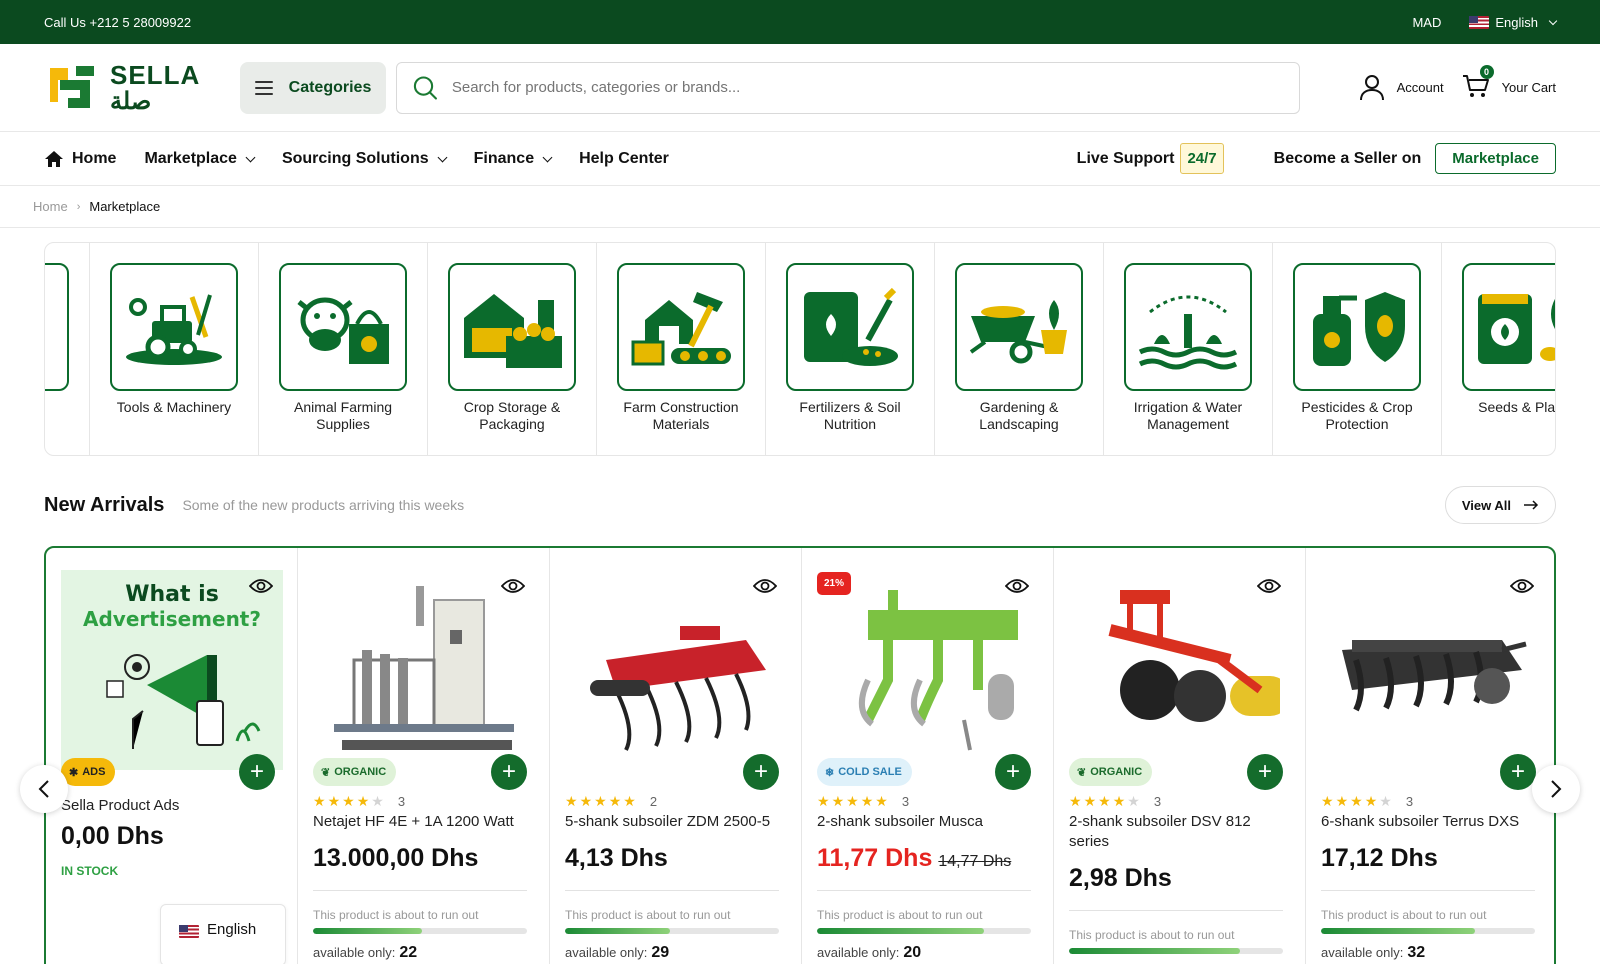 The image size is (1600, 964). I want to click on product-name: 2-shank subsoiler Musca, so click(928, 822).